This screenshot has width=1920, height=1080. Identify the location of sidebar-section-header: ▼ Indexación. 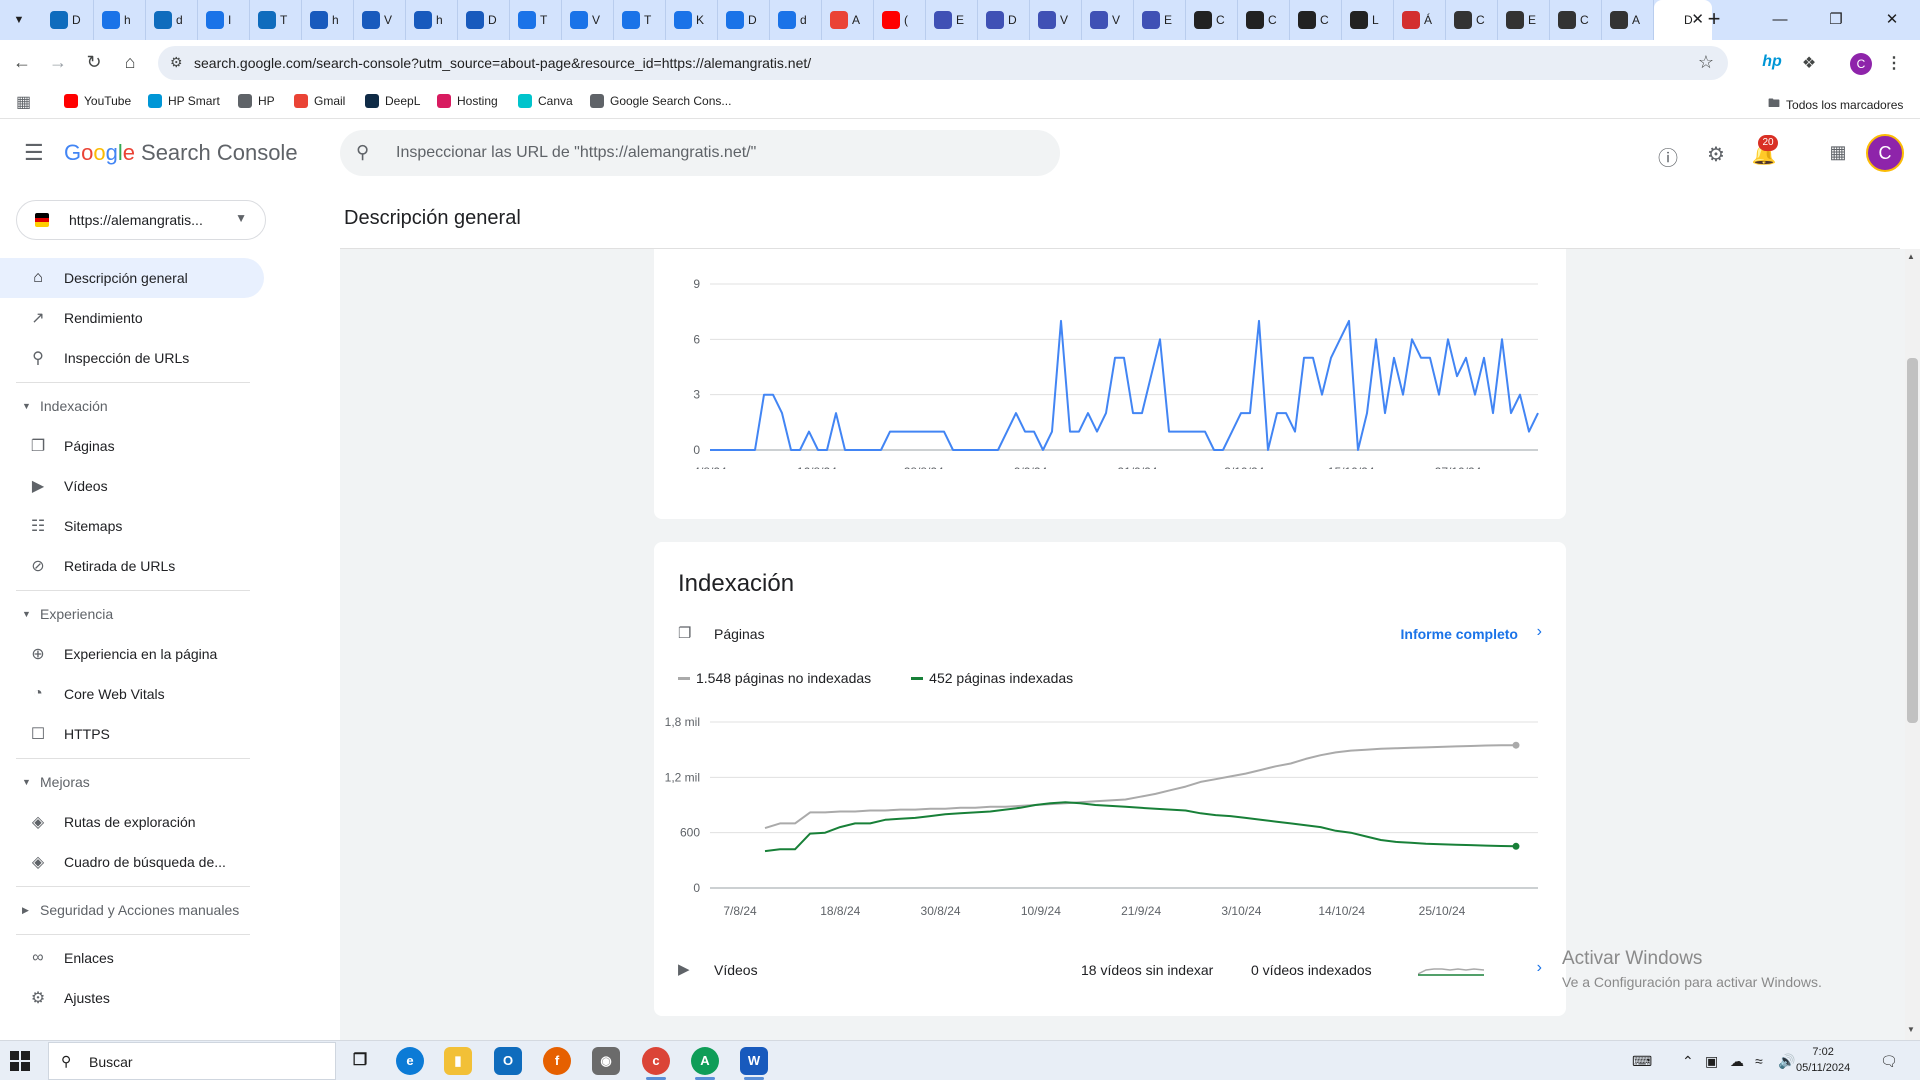
(132, 406).